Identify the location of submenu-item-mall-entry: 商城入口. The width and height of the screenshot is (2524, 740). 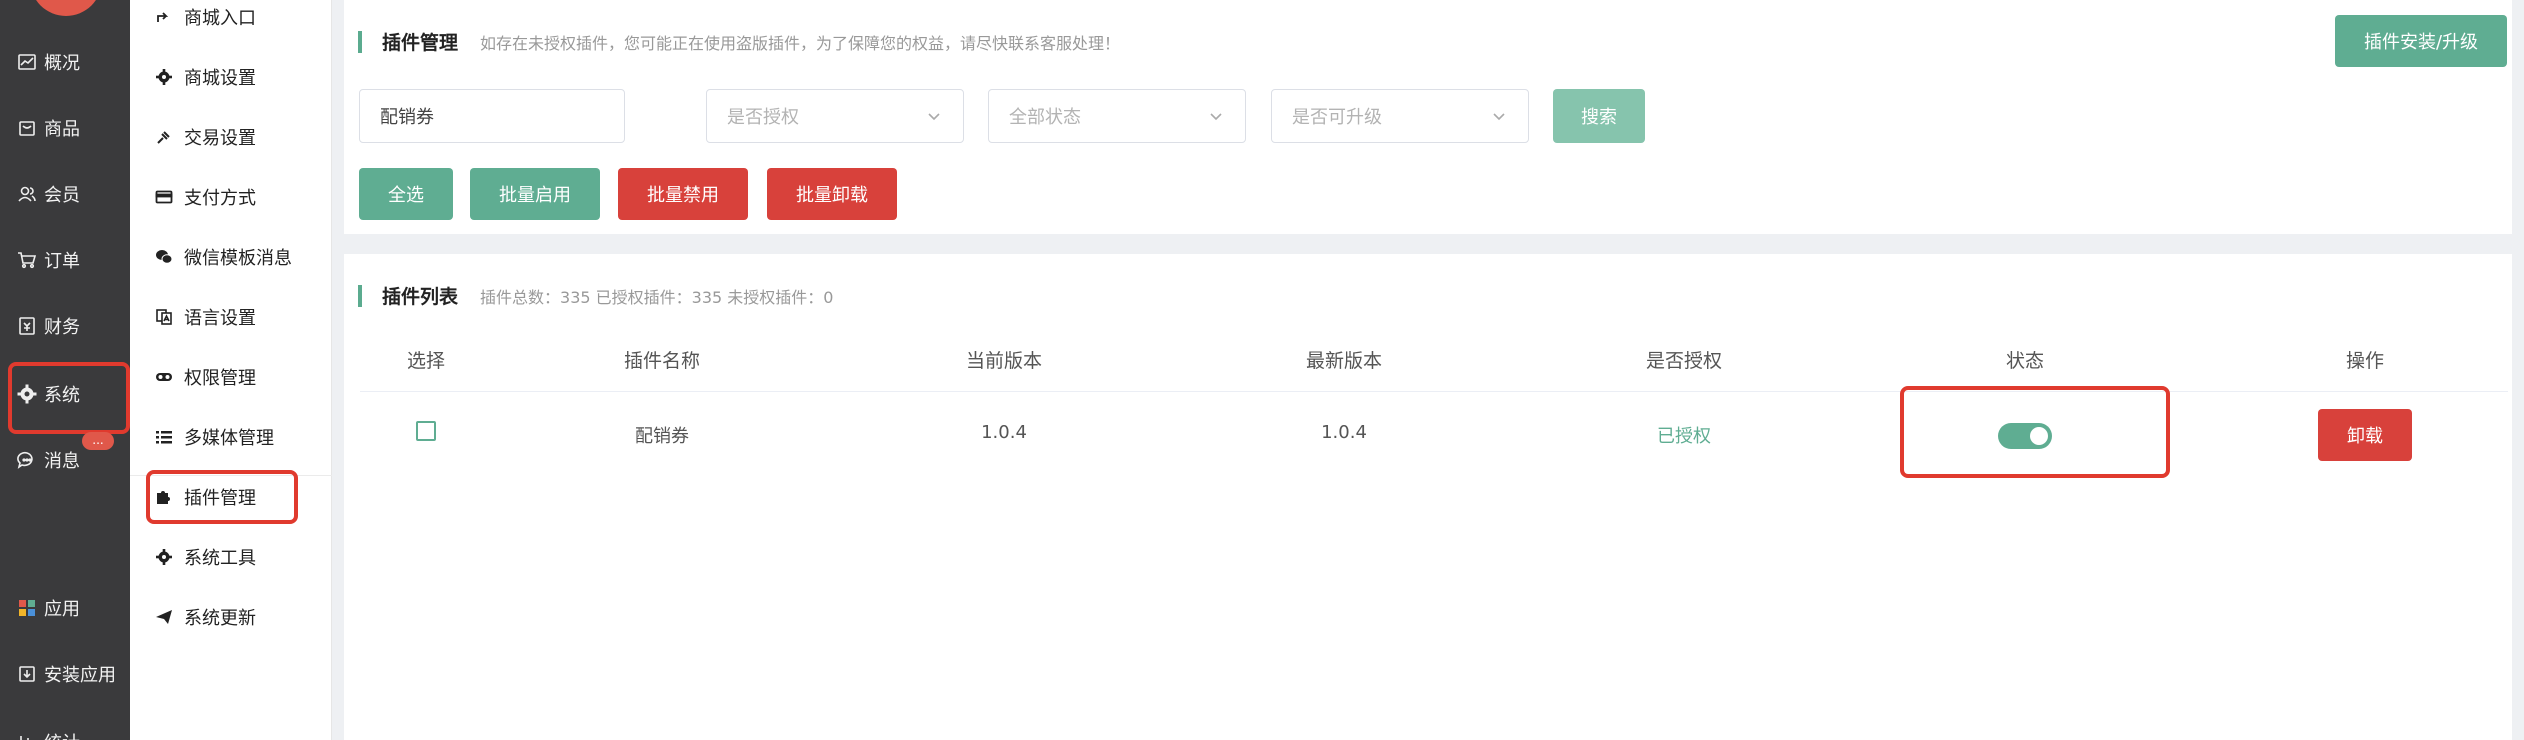
(231, 23).